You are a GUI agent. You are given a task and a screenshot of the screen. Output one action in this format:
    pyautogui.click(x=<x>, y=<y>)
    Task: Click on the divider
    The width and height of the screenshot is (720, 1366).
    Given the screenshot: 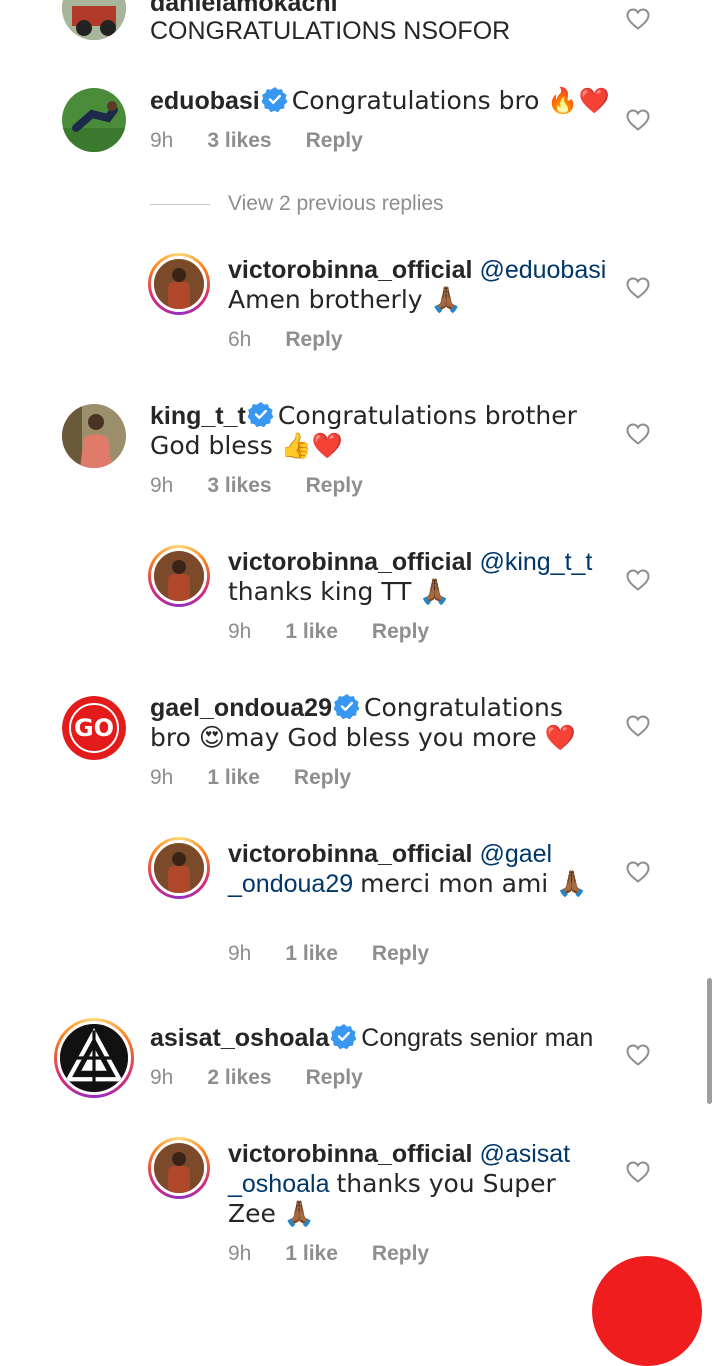 What is the action you would take?
    pyautogui.click(x=180, y=204)
    